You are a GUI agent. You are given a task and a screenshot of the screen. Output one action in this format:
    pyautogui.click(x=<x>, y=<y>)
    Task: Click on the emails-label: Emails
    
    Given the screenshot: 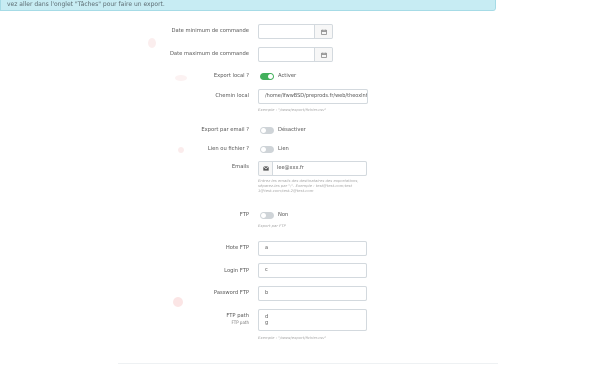 What is the action you would take?
    pyautogui.click(x=240, y=167)
    